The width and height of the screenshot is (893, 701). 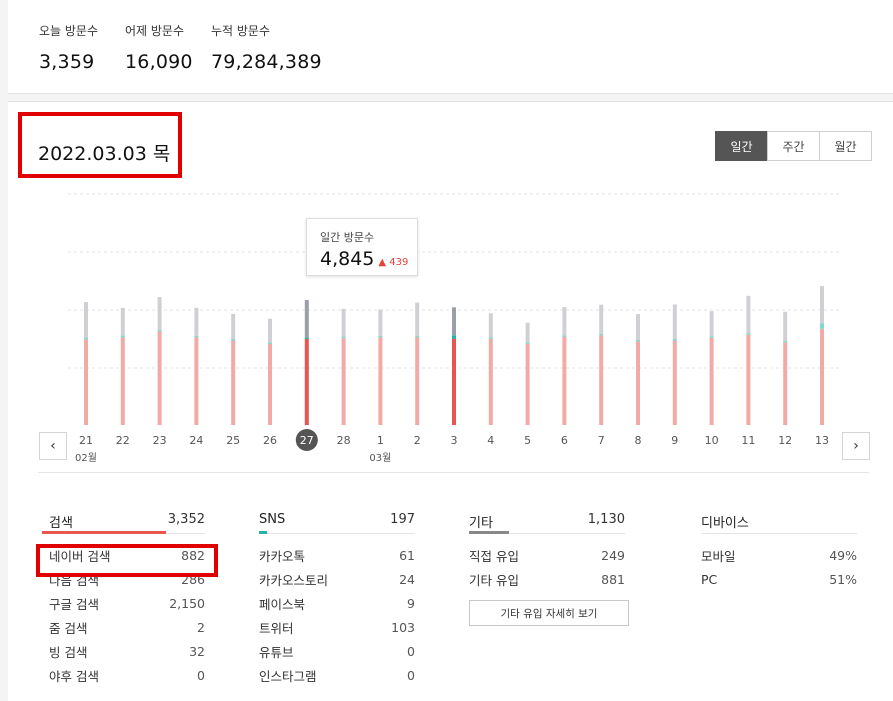 What do you see at coordinates (454, 440) in the screenshot?
I see `x-tick-label: 3` at bounding box center [454, 440].